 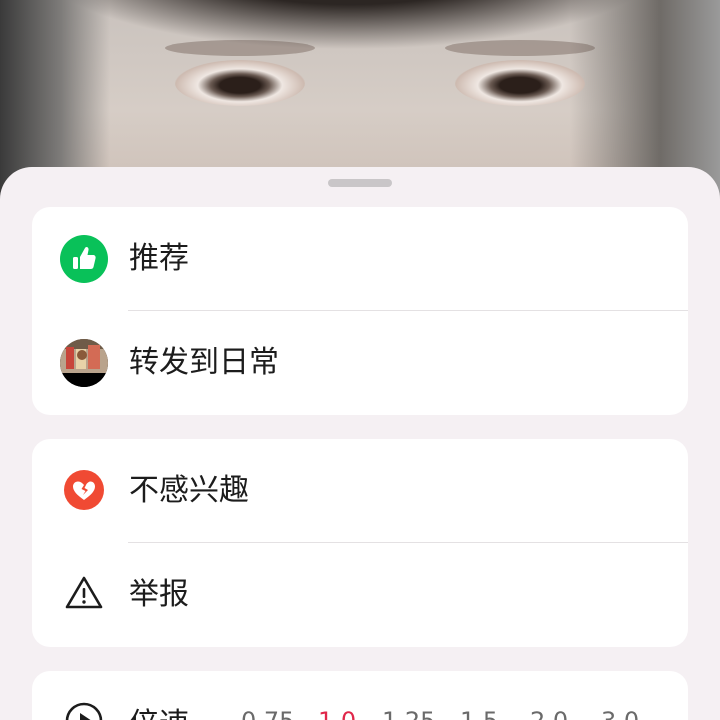 What do you see at coordinates (360, 183) in the screenshot?
I see `sheet-drag-handle` at bounding box center [360, 183].